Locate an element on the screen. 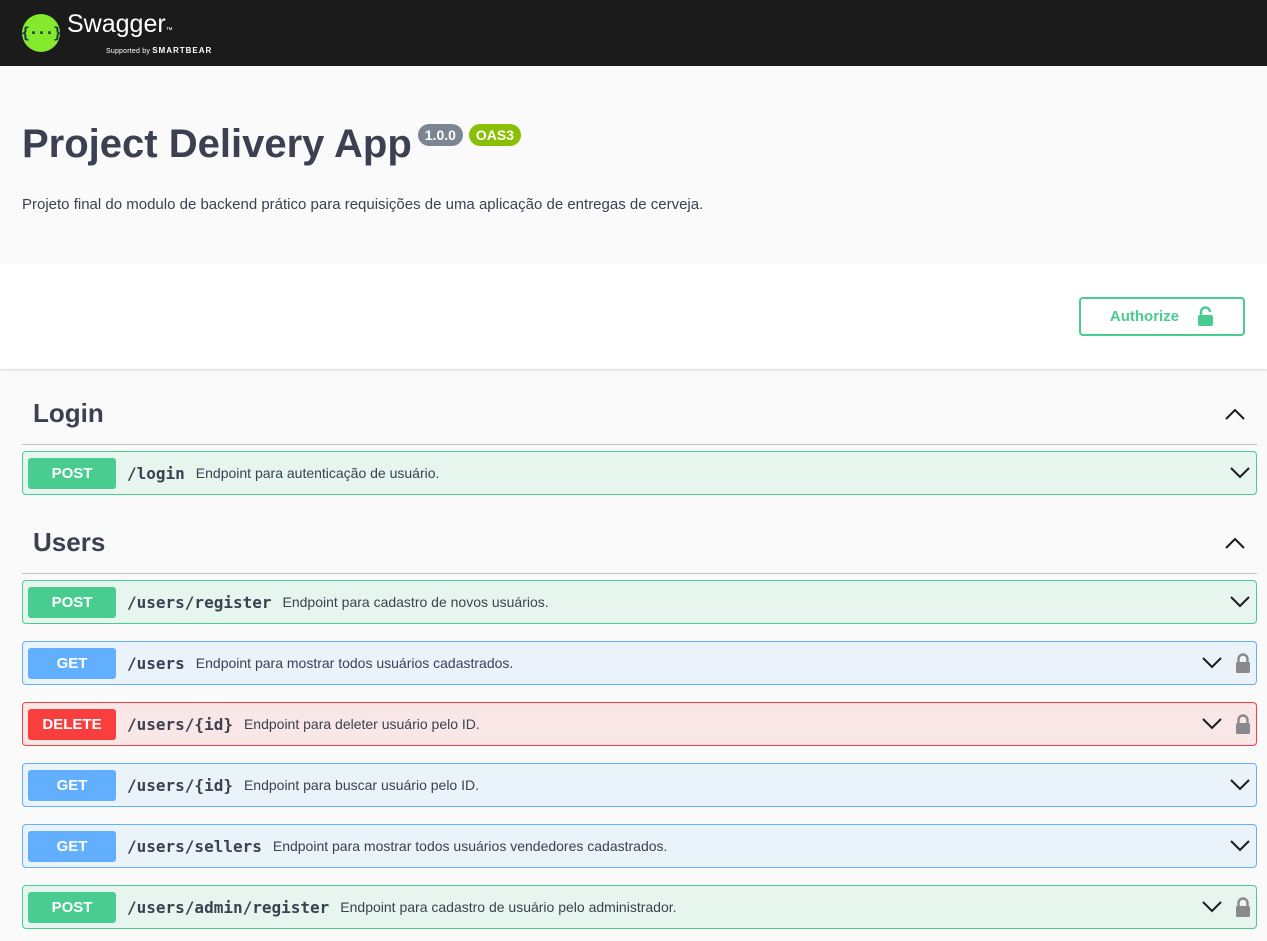 Image resolution: width=1267 pixels, height=941 pixels. logo-supported-by: Supported by SMARTBEAR is located at coordinates (159, 50).